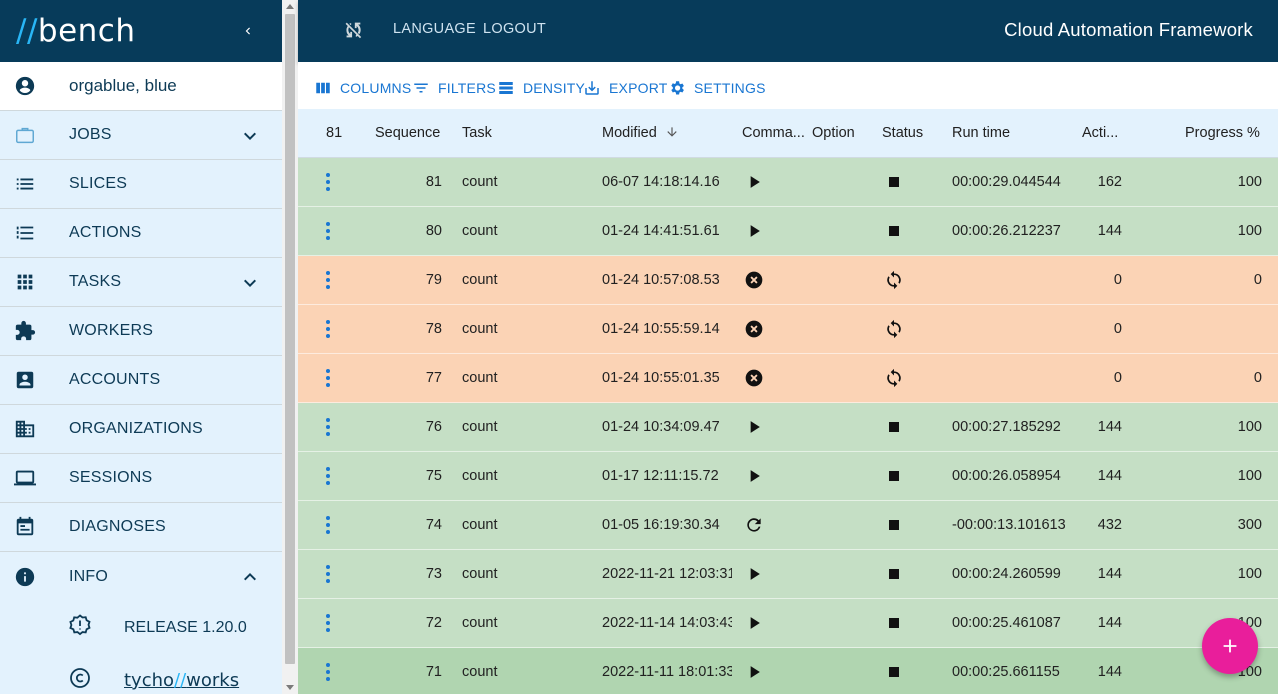 The height and width of the screenshot is (694, 1278). I want to click on sidebar-item-slices: SLICES, so click(141, 184).